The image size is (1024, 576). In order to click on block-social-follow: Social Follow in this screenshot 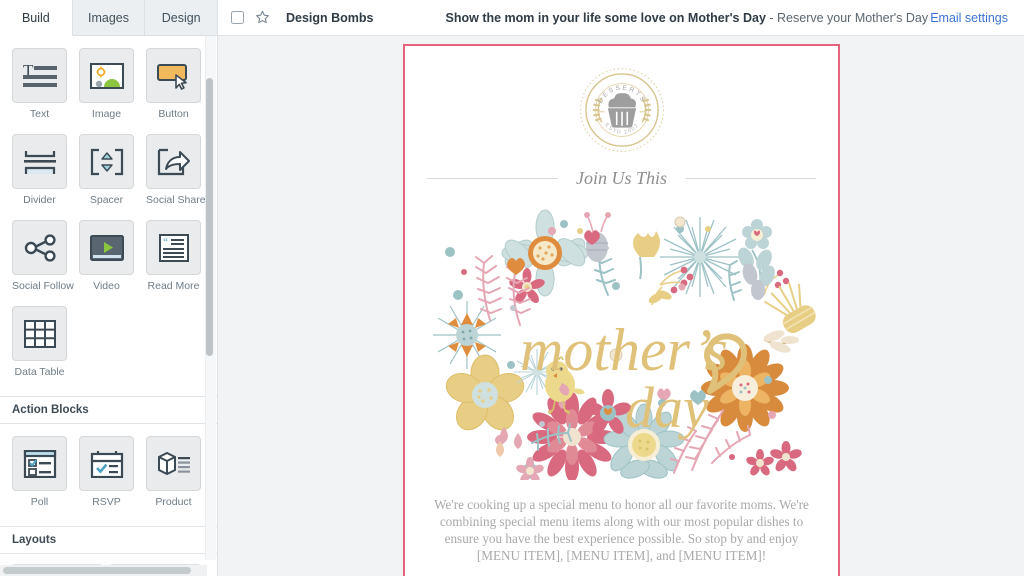, I will do `click(37, 256)`.